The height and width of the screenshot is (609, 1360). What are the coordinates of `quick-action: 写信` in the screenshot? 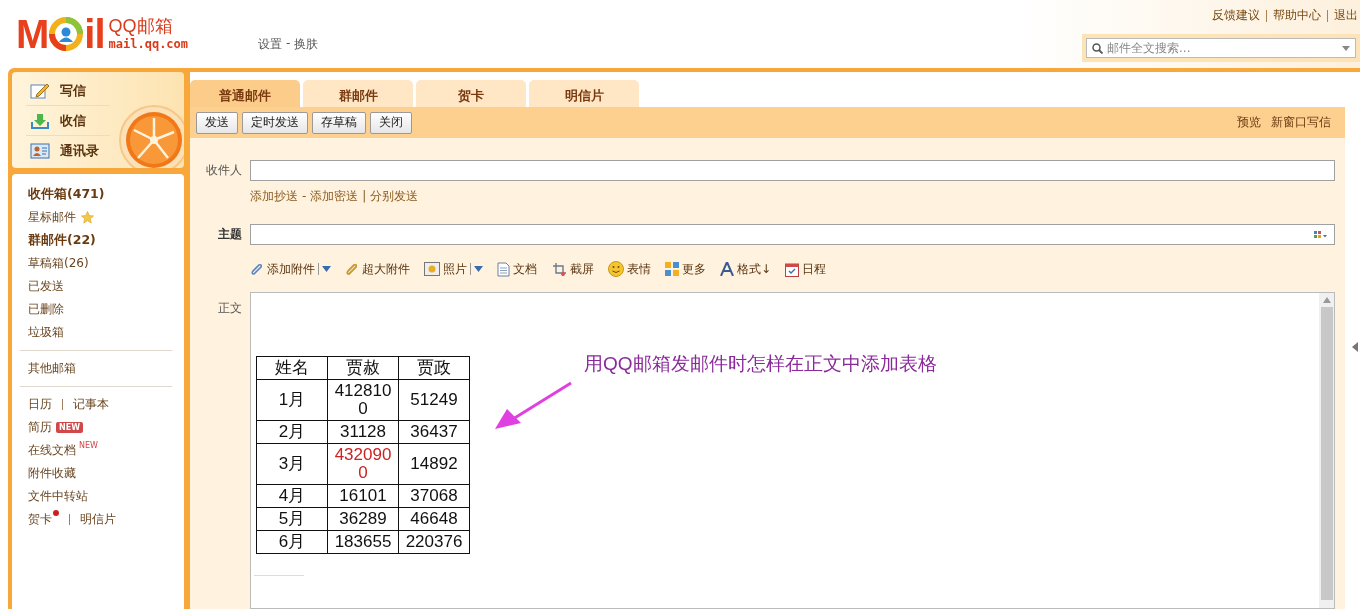 It's located at (68, 91).